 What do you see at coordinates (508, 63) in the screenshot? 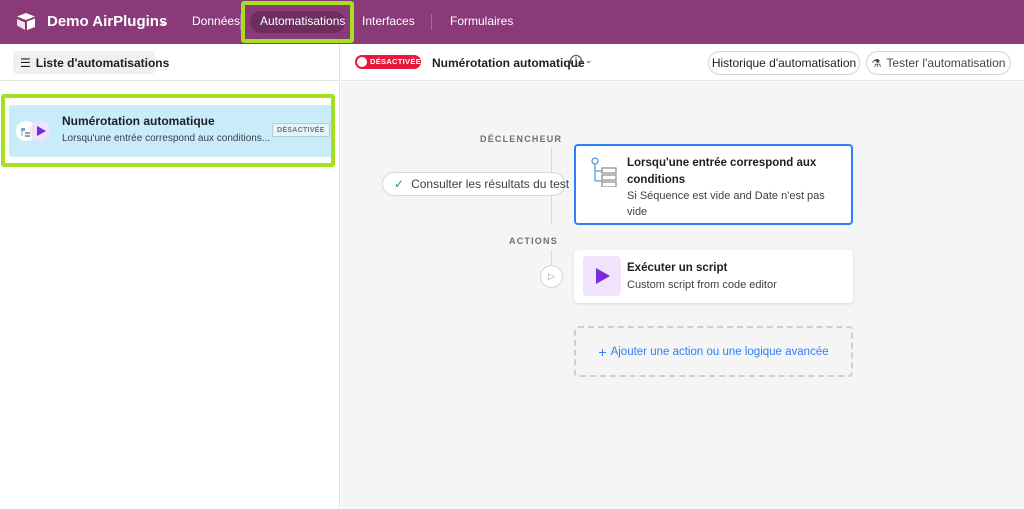
I see `automation-name: Numérotation automatique` at bounding box center [508, 63].